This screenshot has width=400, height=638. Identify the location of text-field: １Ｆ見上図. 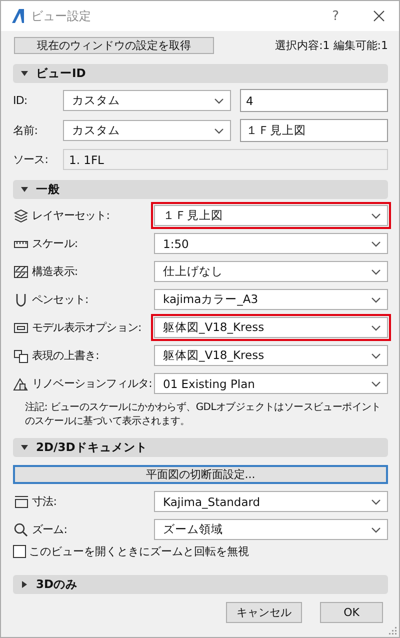
(314, 130).